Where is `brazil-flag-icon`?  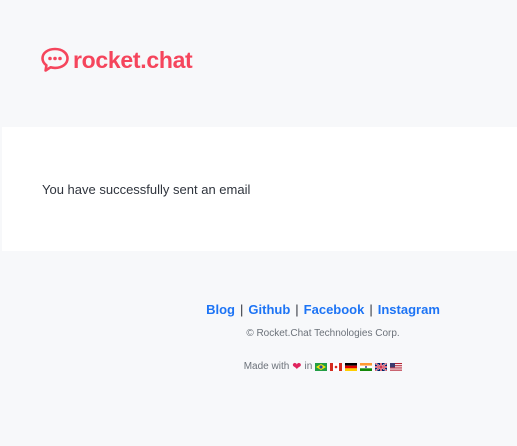
brazil-flag-icon is located at coordinates (321, 366).